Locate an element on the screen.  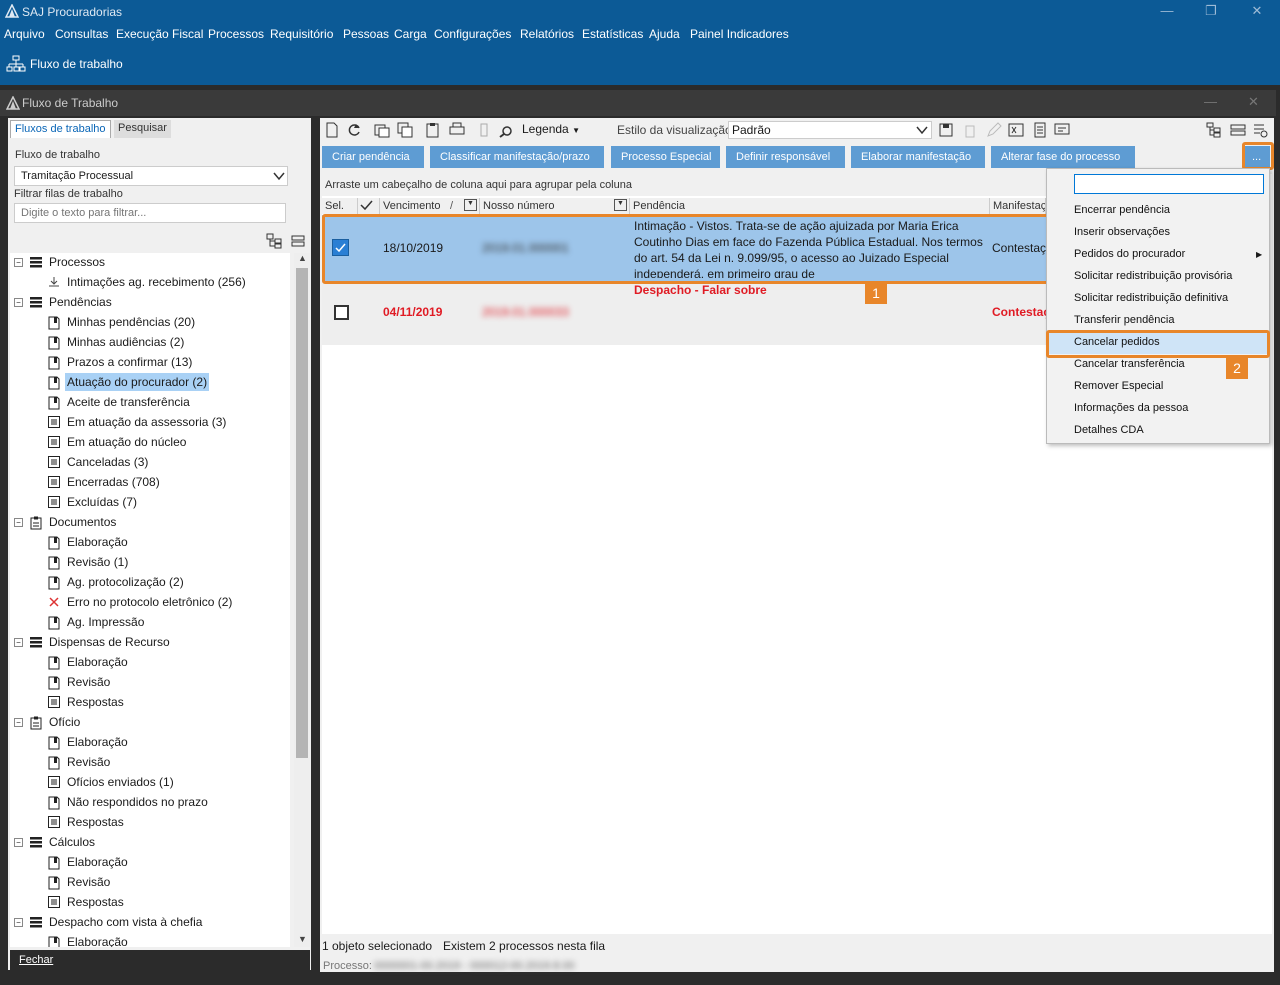
tree-collapse-icon is located at coordinates (298, 241).